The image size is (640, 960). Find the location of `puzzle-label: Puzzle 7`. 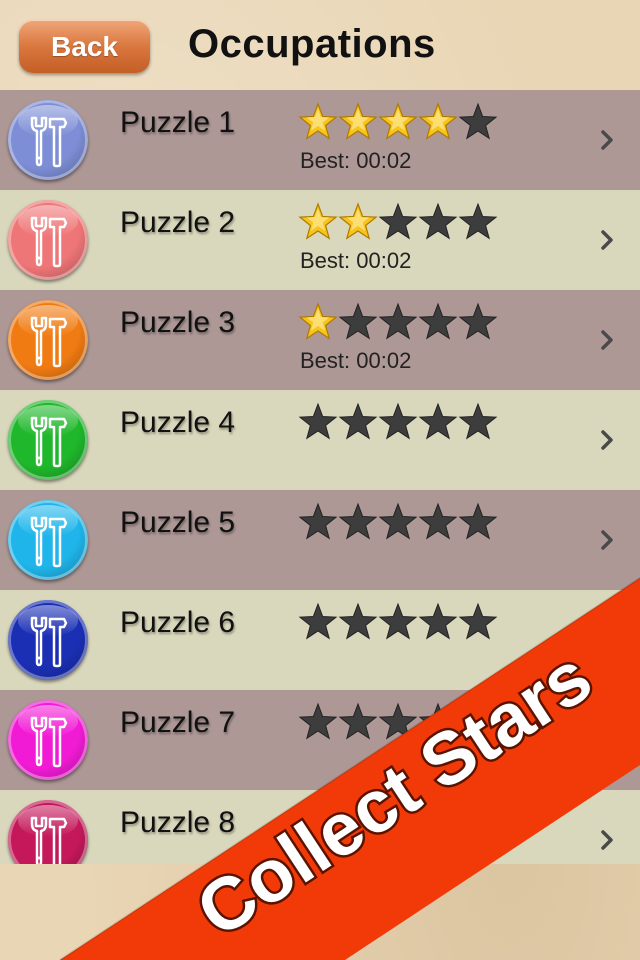

puzzle-label: Puzzle 7 is located at coordinates (178, 722).